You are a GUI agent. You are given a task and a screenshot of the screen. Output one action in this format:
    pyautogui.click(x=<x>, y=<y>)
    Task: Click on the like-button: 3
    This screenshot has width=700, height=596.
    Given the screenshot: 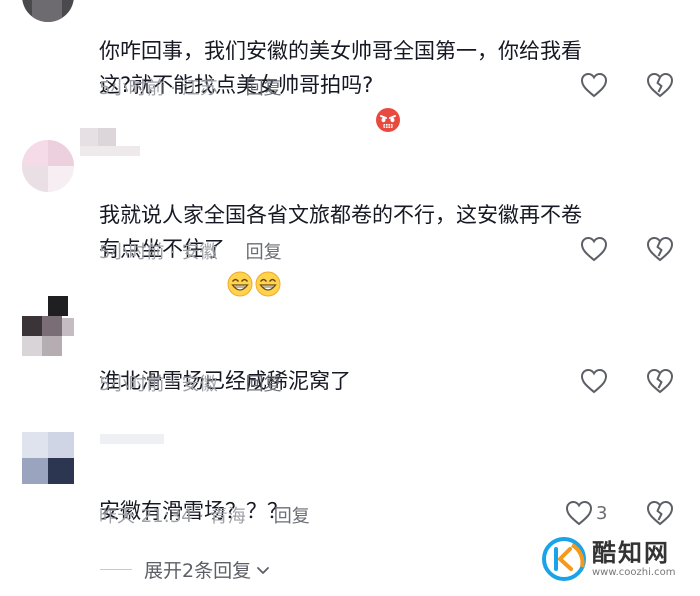 What is the action you would take?
    pyautogui.click(x=586, y=513)
    